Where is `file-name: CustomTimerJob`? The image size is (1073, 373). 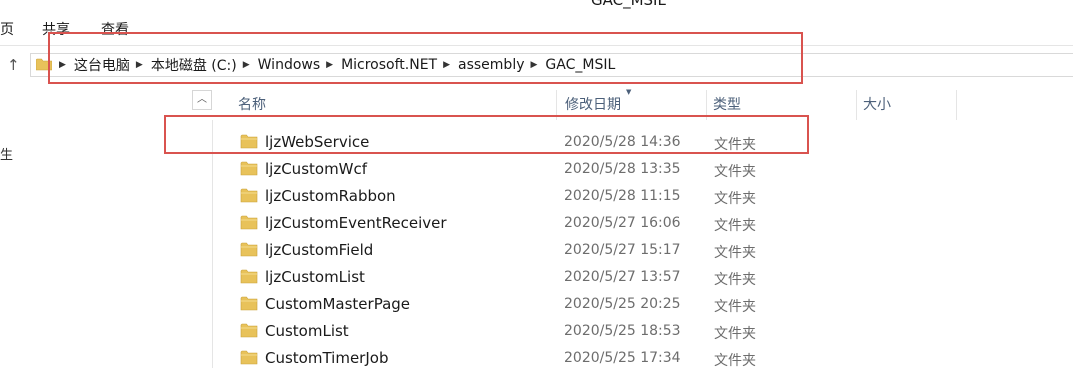 file-name: CustomTimerJob is located at coordinates (327, 358).